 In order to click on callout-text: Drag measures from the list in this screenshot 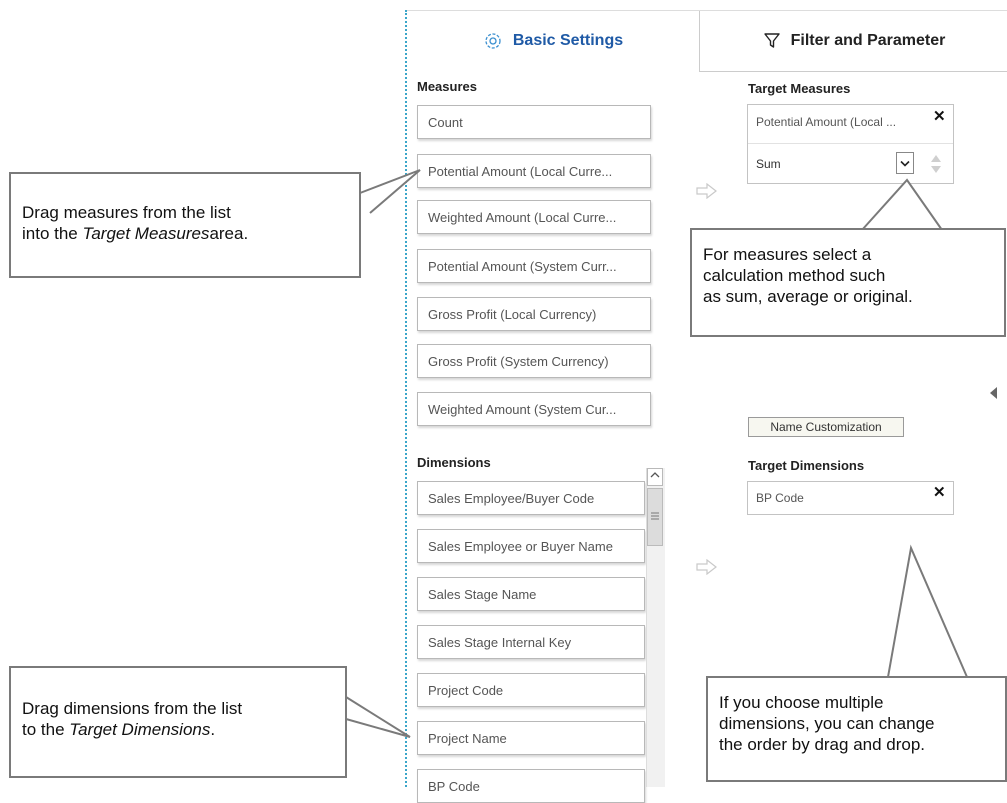, I will do `click(126, 212)`.